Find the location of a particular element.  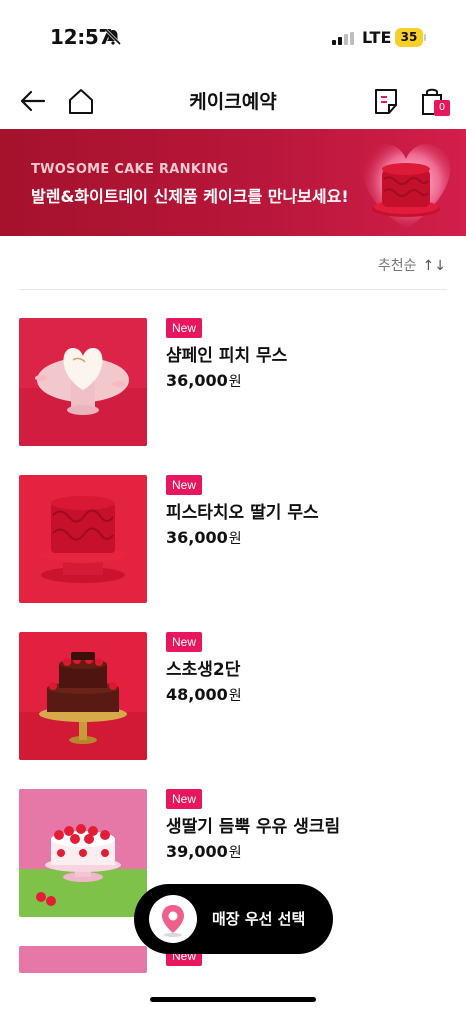

status-bar: 12:57 LTE 35 is located at coordinates (233, 37).